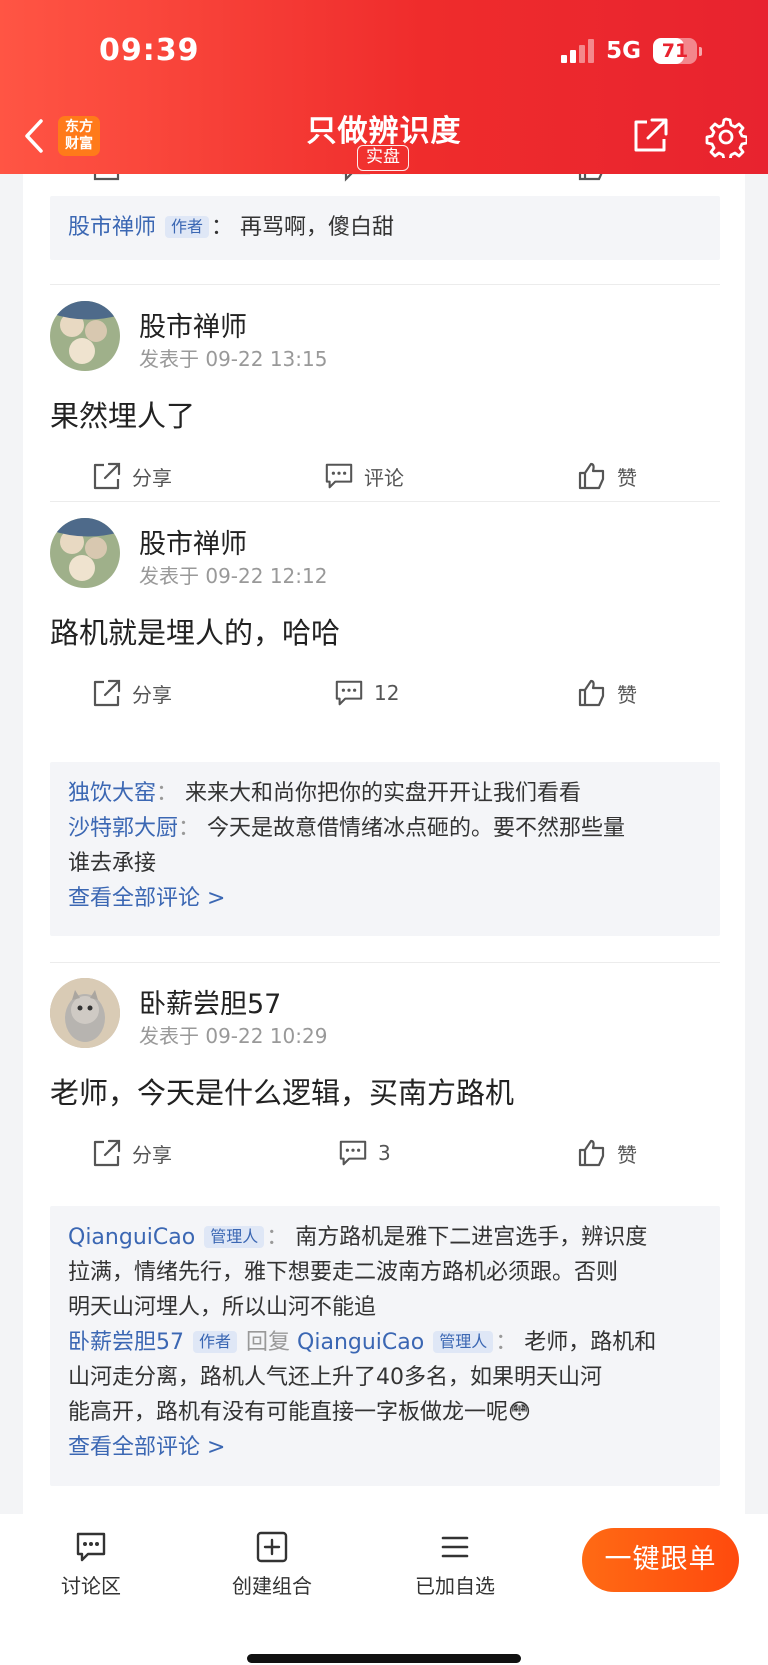  I want to click on post-card: 股市禅师 发表于 09-22 13:15 果然埋人了 分享 评论 赞, so click(385, 401).